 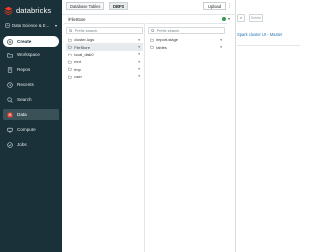 What do you see at coordinates (10, 114) in the screenshot?
I see `data-icon` at bounding box center [10, 114].